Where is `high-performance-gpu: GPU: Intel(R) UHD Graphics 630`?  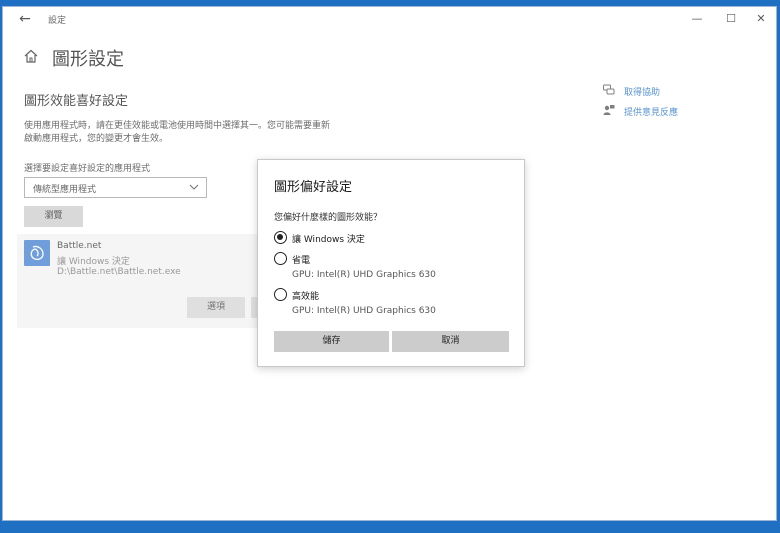 high-performance-gpu: GPU: Intel(R) UHD Graphics 630 is located at coordinates (364, 311).